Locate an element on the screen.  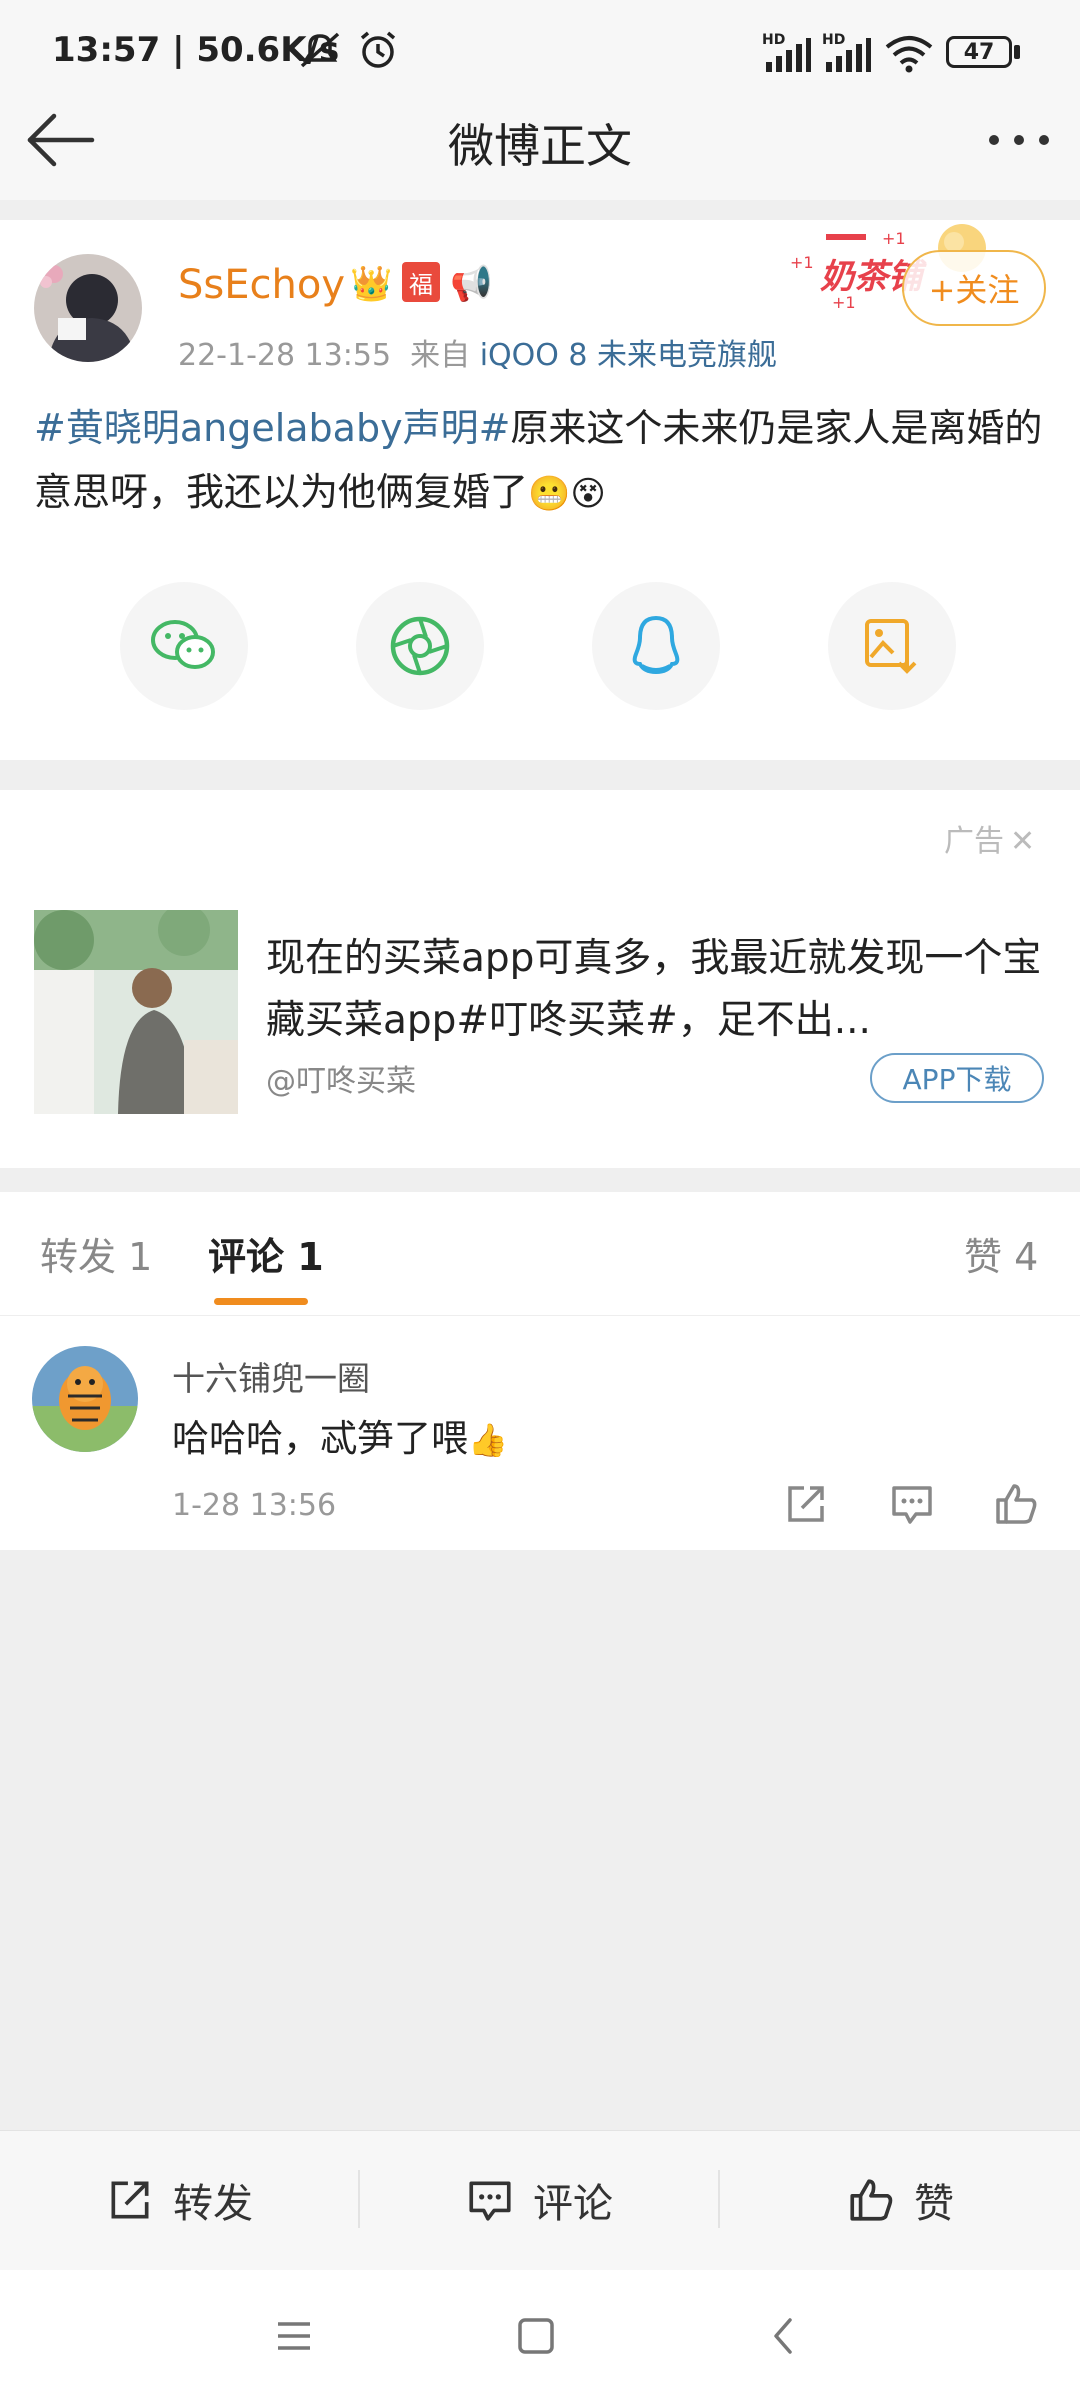
repost-button: 转发 is located at coordinates (179, 2200).